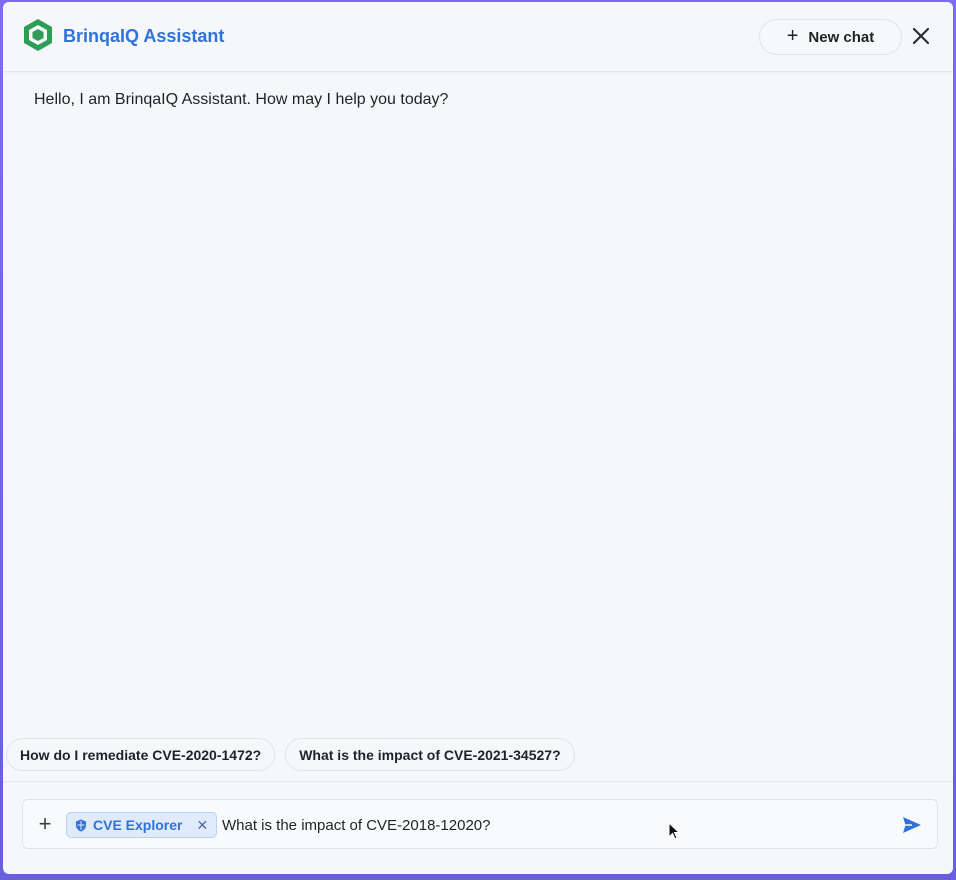 The image size is (956, 880). I want to click on tool-tag: CVE Explorer ✕, so click(142, 825).